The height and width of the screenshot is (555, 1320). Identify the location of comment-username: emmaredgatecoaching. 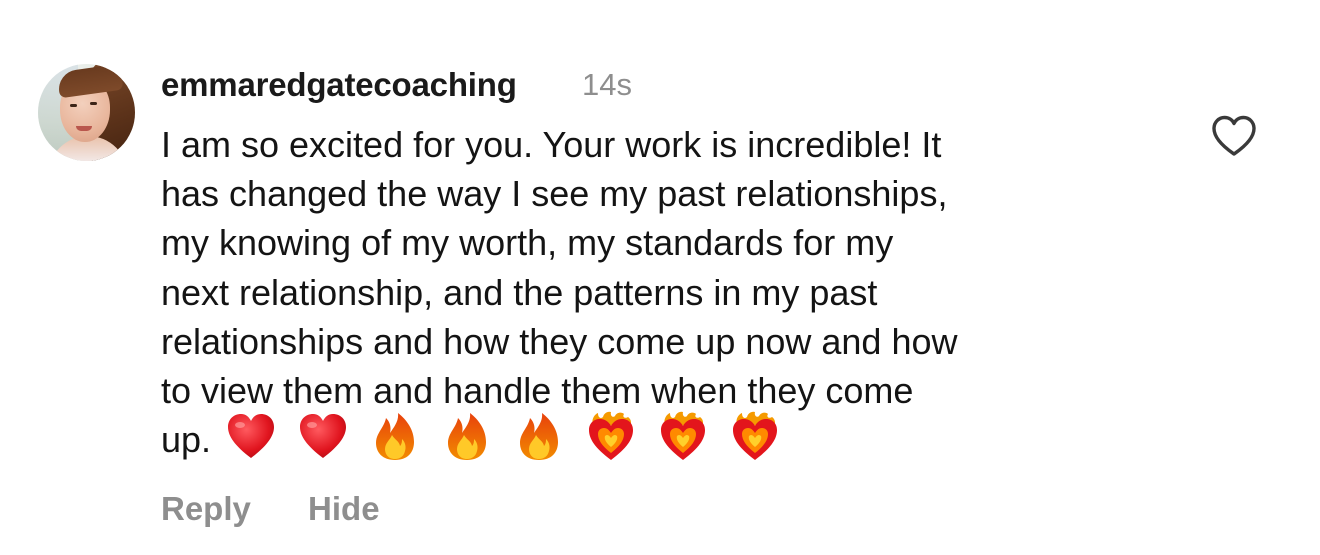
(339, 85).